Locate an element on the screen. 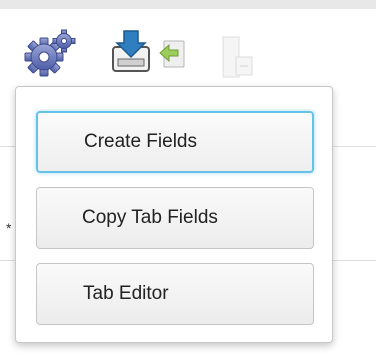 The image size is (376, 361). top-band is located at coordinates (188, 4).